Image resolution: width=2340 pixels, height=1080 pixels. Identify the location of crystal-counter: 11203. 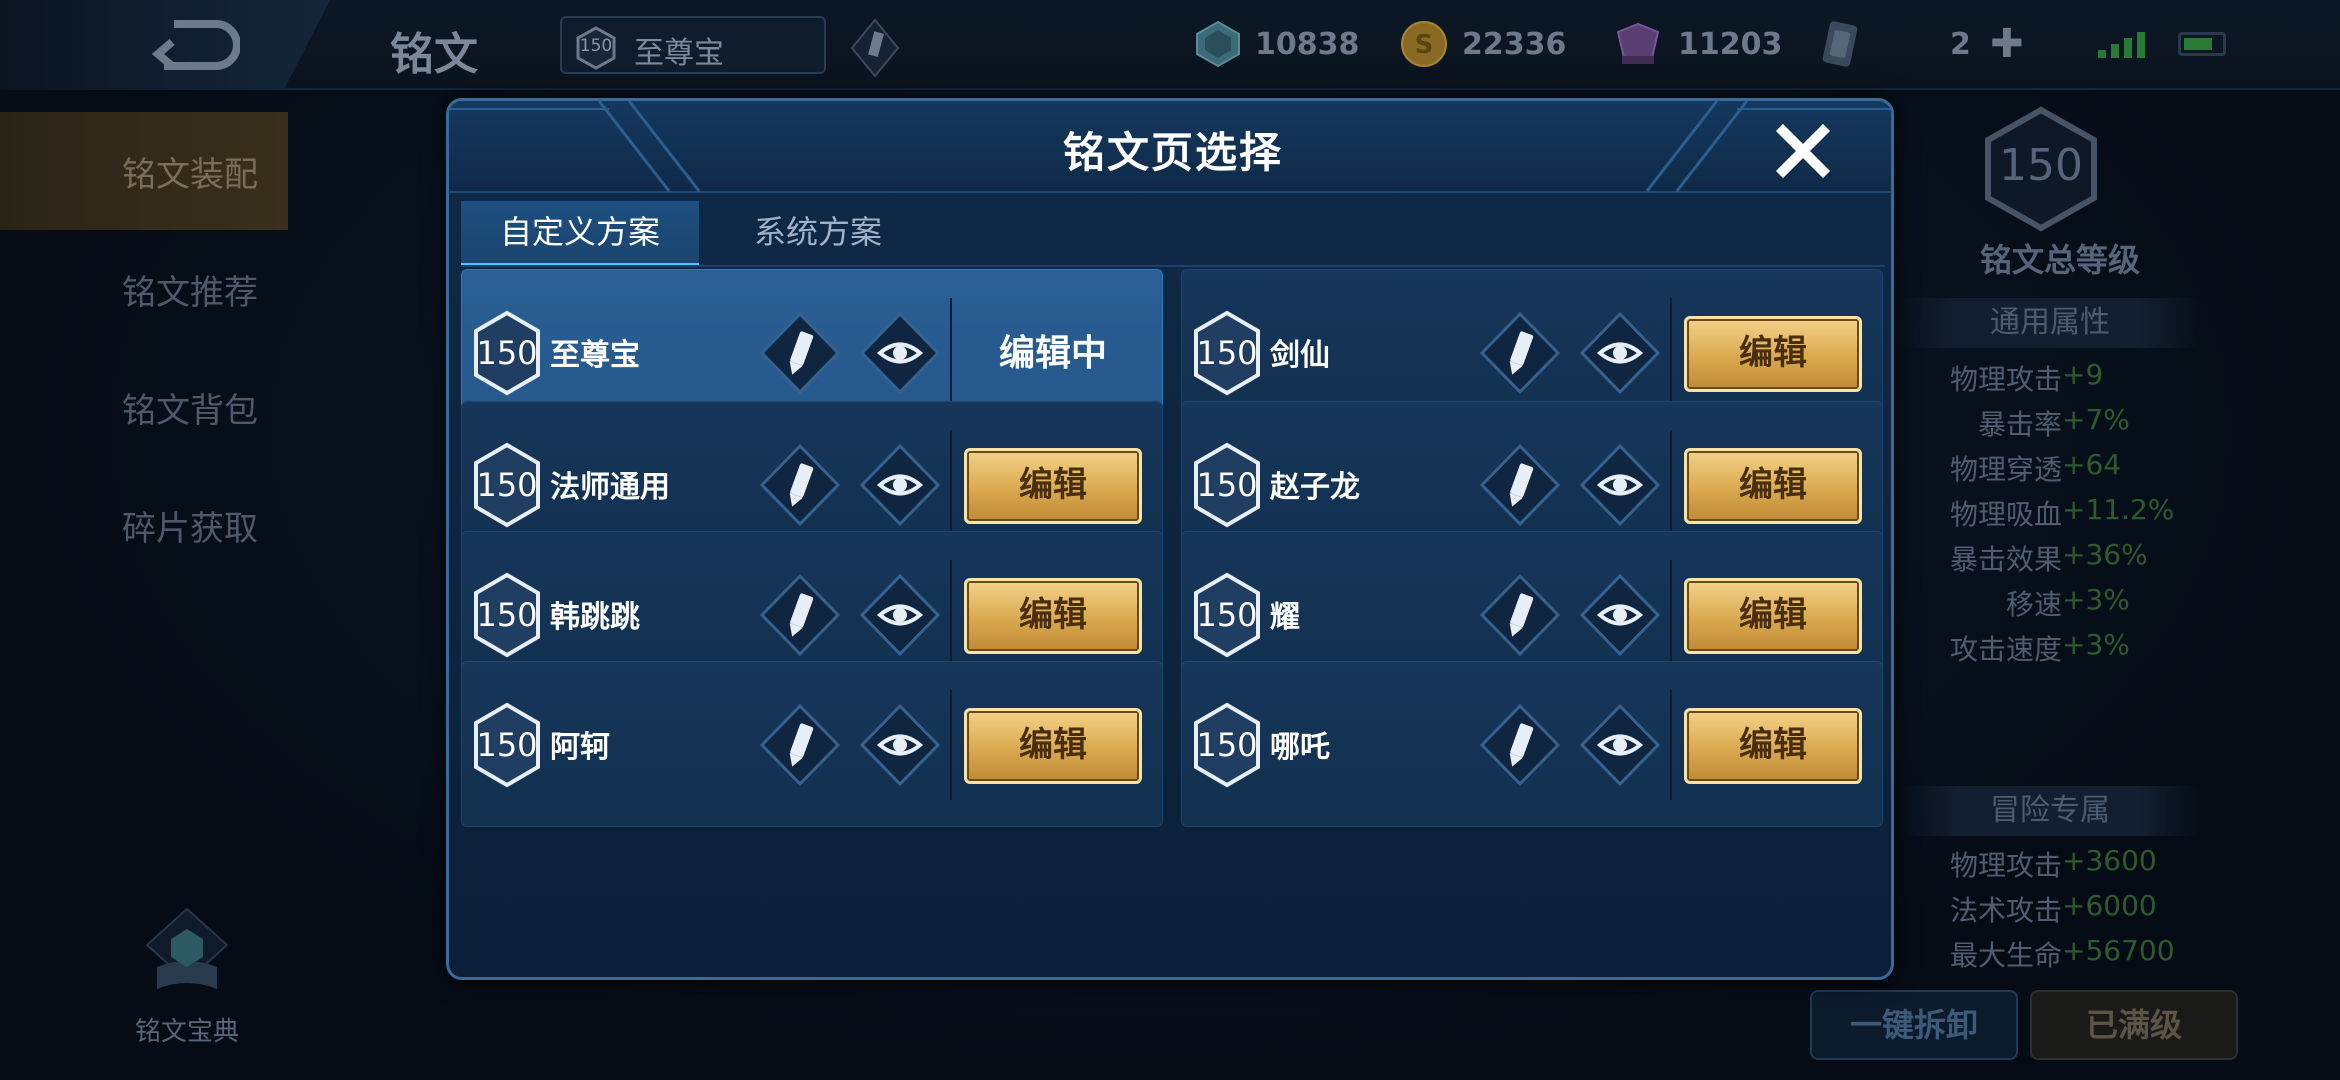
(1697, 44).